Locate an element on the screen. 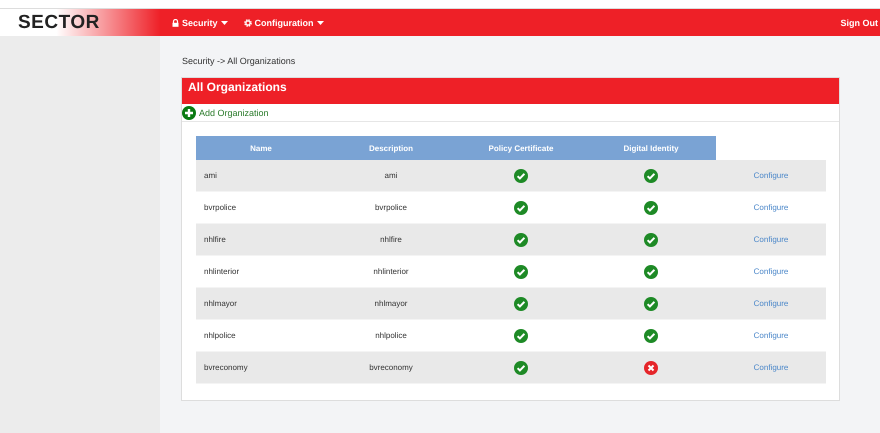 The image size is (880, 433). sign-out-link: Sign Out is located at coordinates (859, 23).